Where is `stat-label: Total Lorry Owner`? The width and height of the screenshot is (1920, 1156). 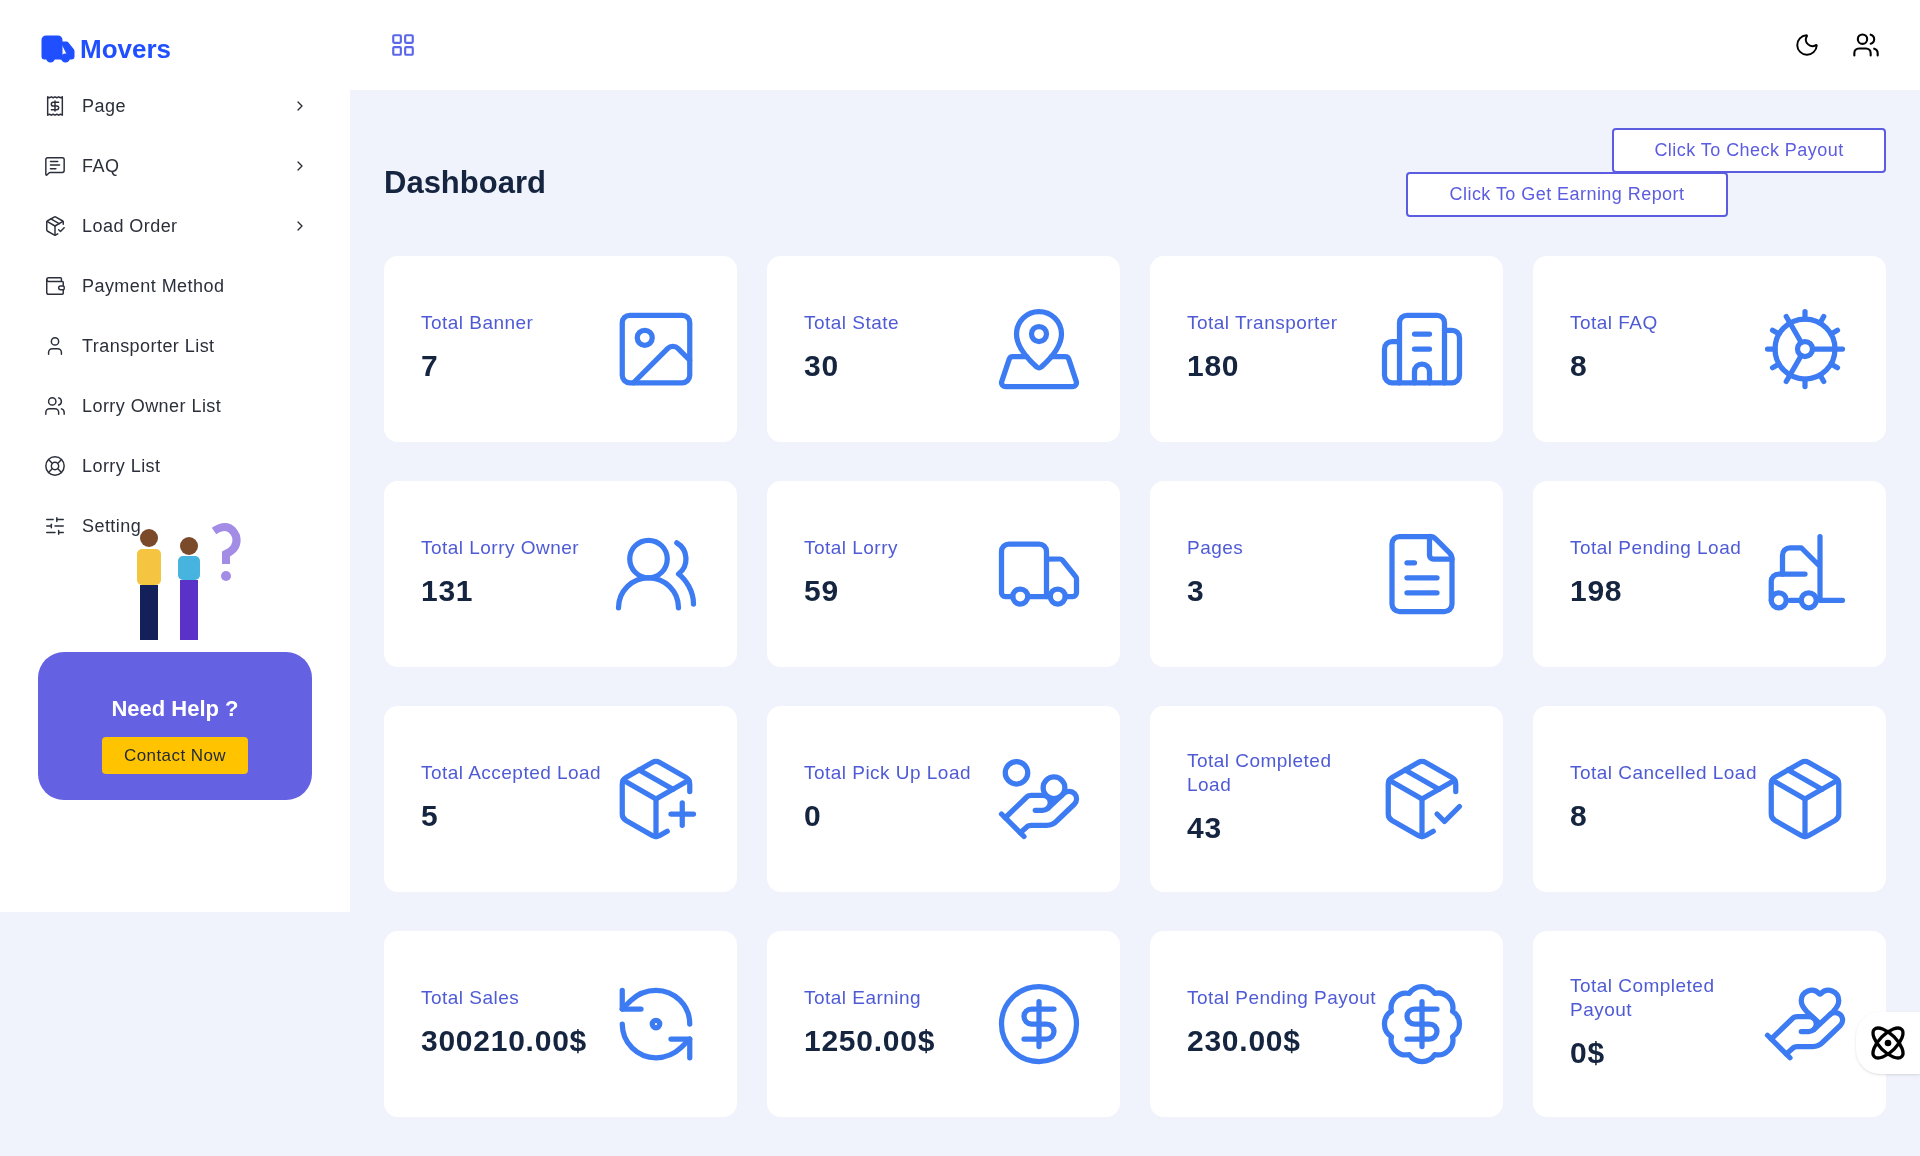
stat-label: Total Lorry Owner is located at coordinates (500, 547).